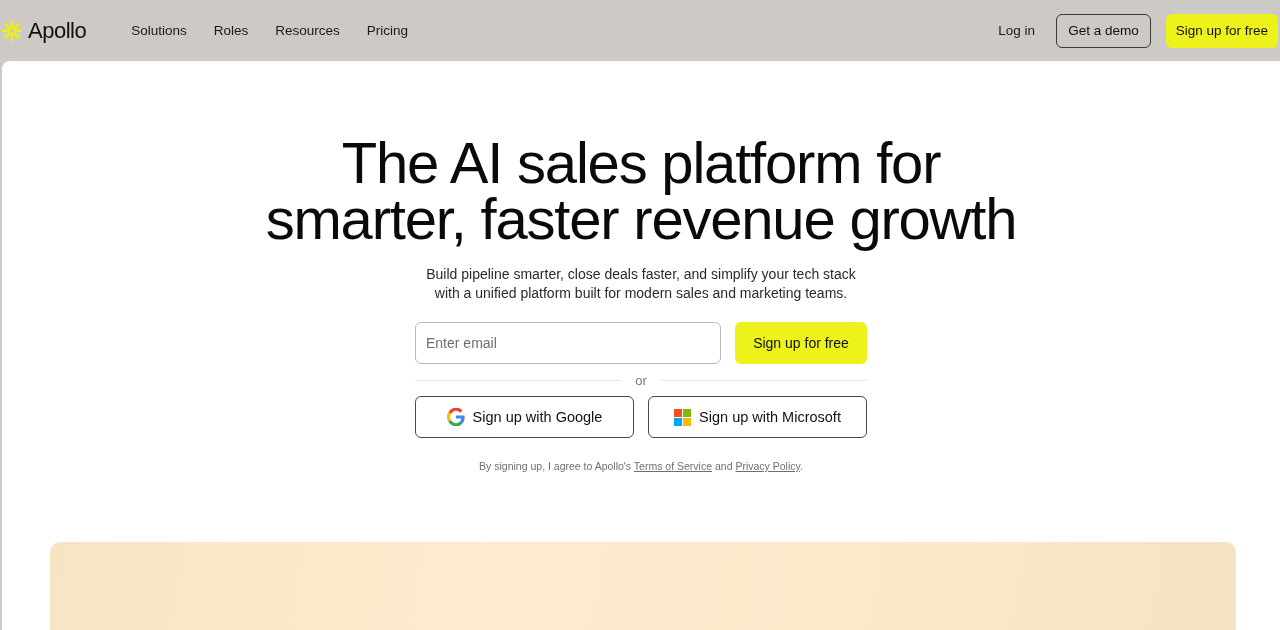 Image resolution: width=1280 pixels, height=630 pixels. I want to click on sparkle-icon, so click(12, 30).